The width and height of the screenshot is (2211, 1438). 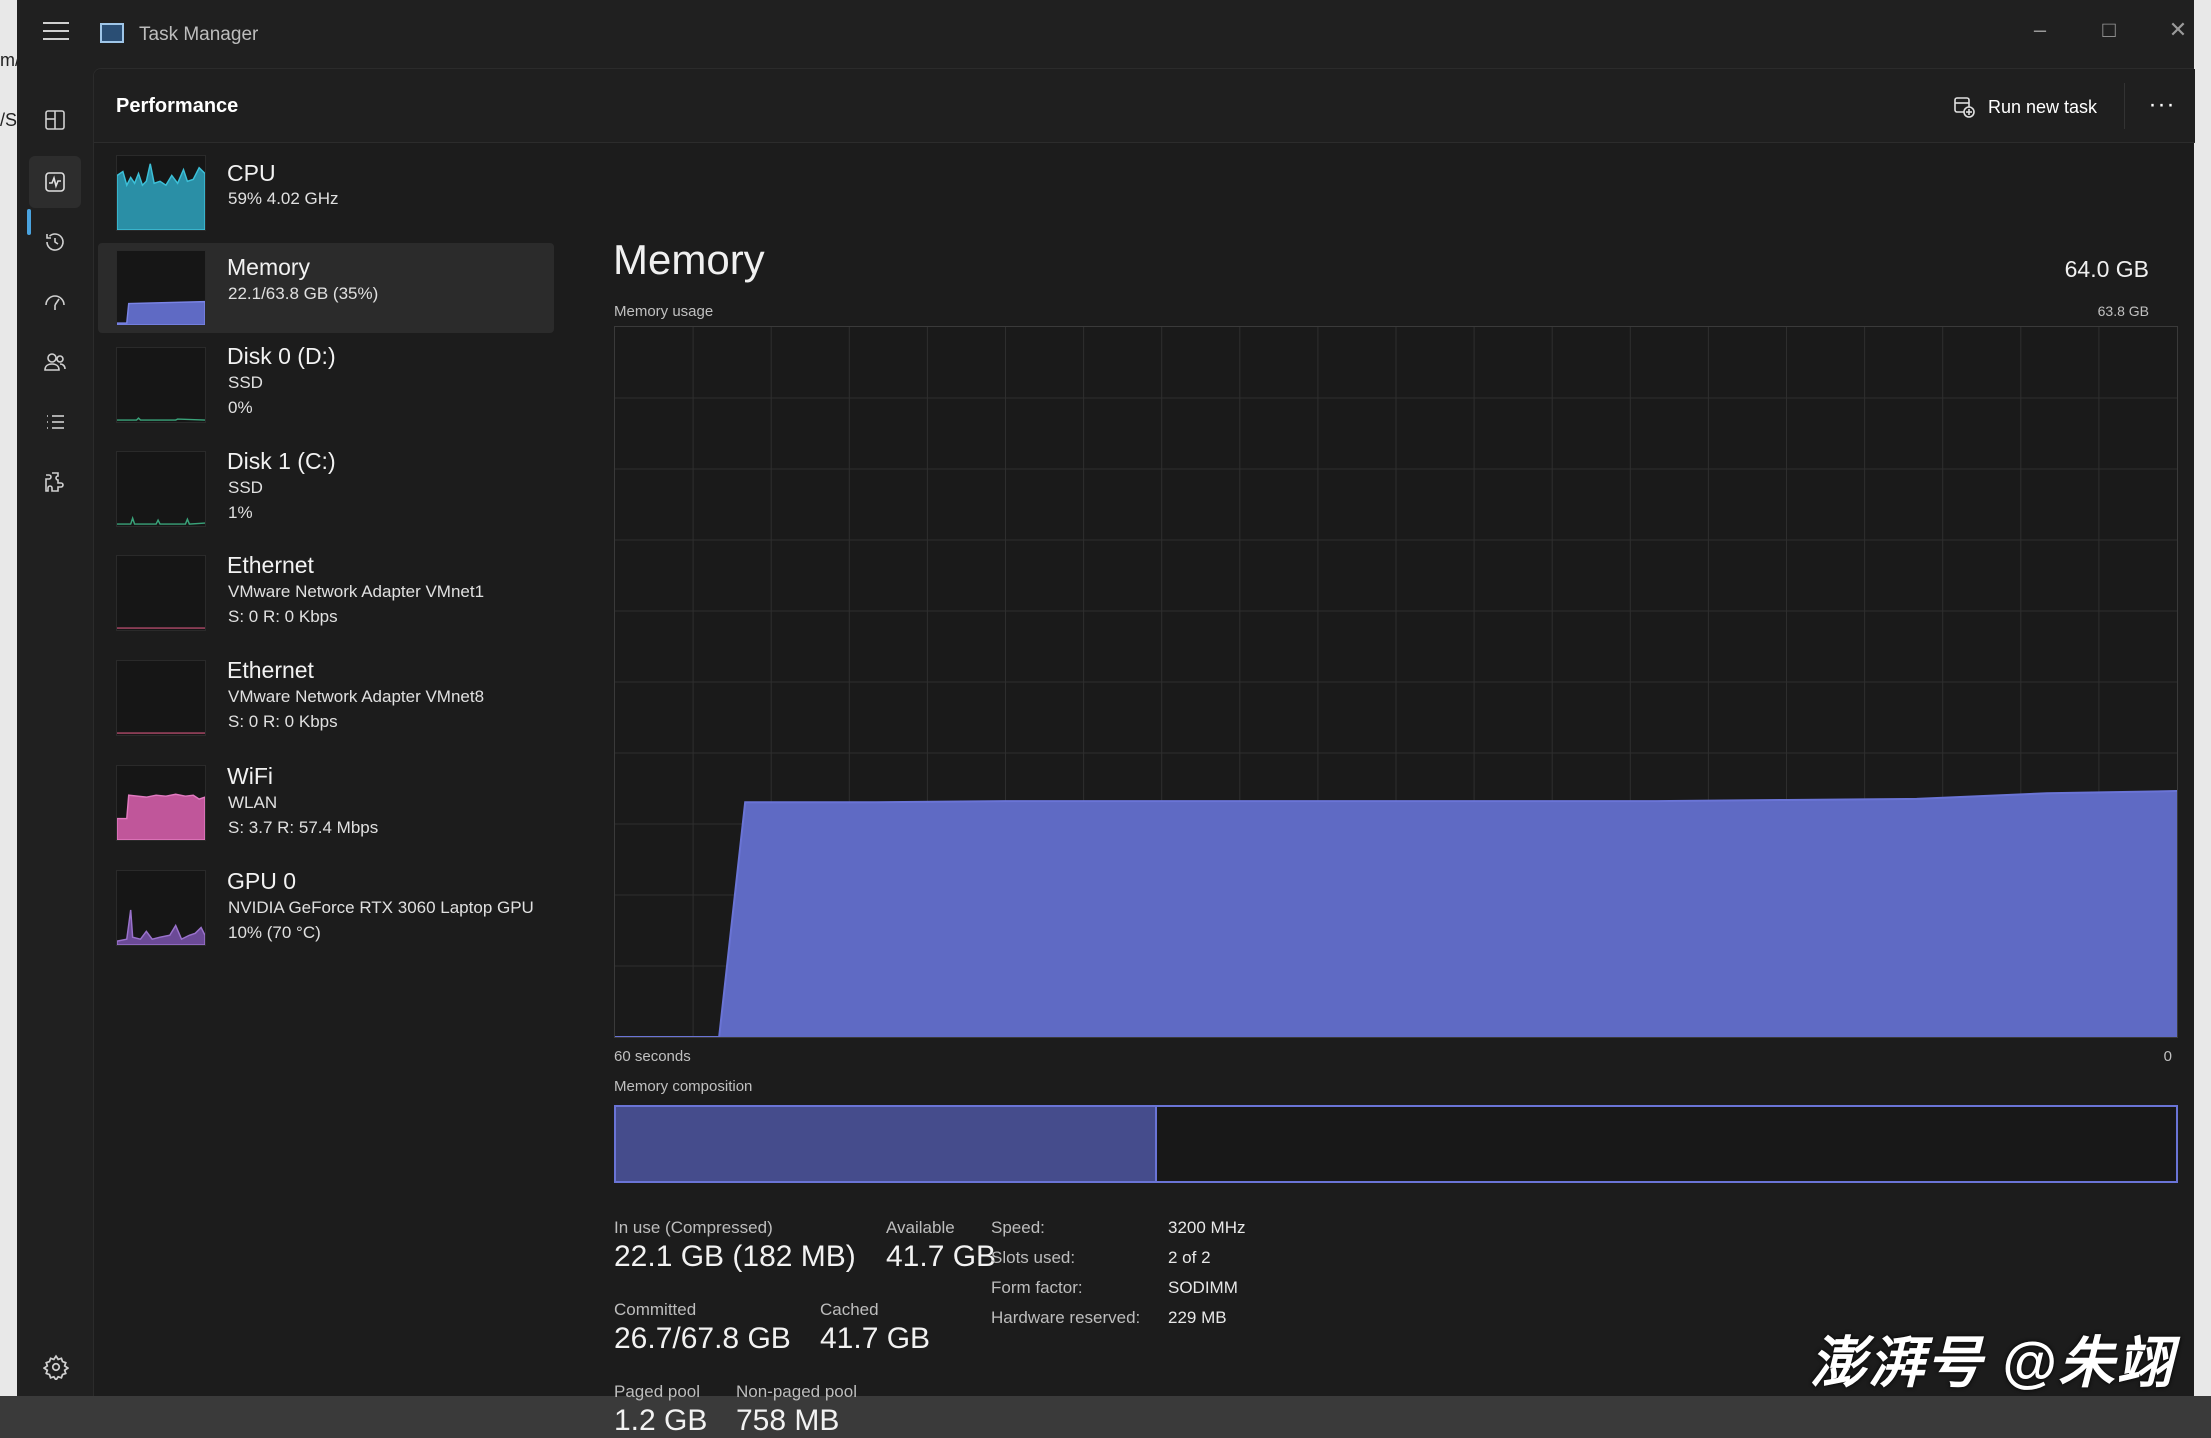 What do you see at coordinates (920, 1227) in the screenshot?
I see `available-label: Available` at bounding box center [920, 1227].